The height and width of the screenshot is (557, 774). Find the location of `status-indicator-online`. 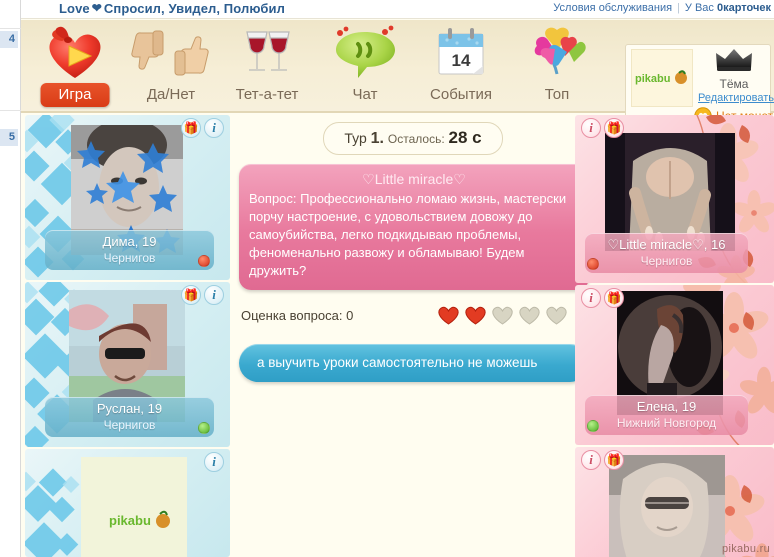

status-indicator-online is located at coordinates (204, 428).